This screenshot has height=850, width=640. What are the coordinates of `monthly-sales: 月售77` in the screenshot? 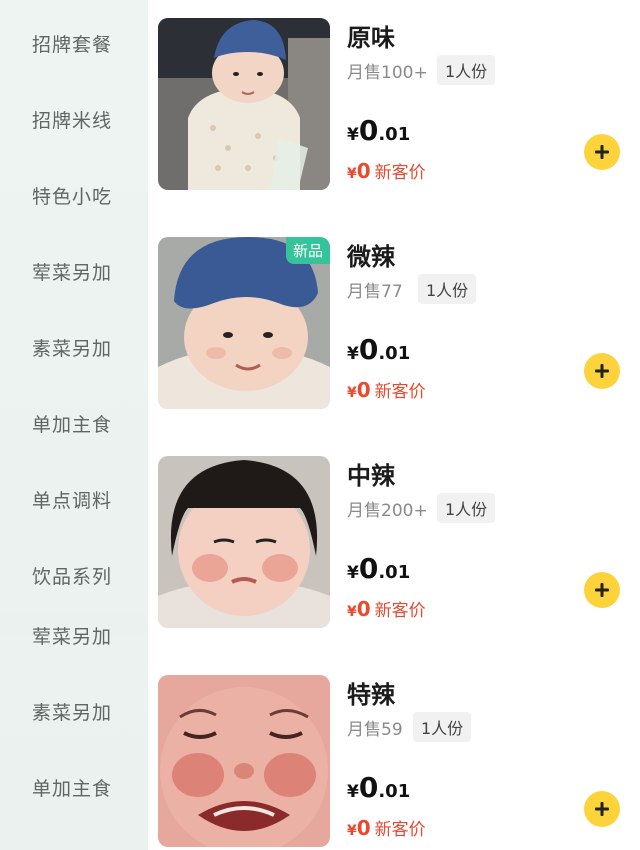 It's located at (375, 292).